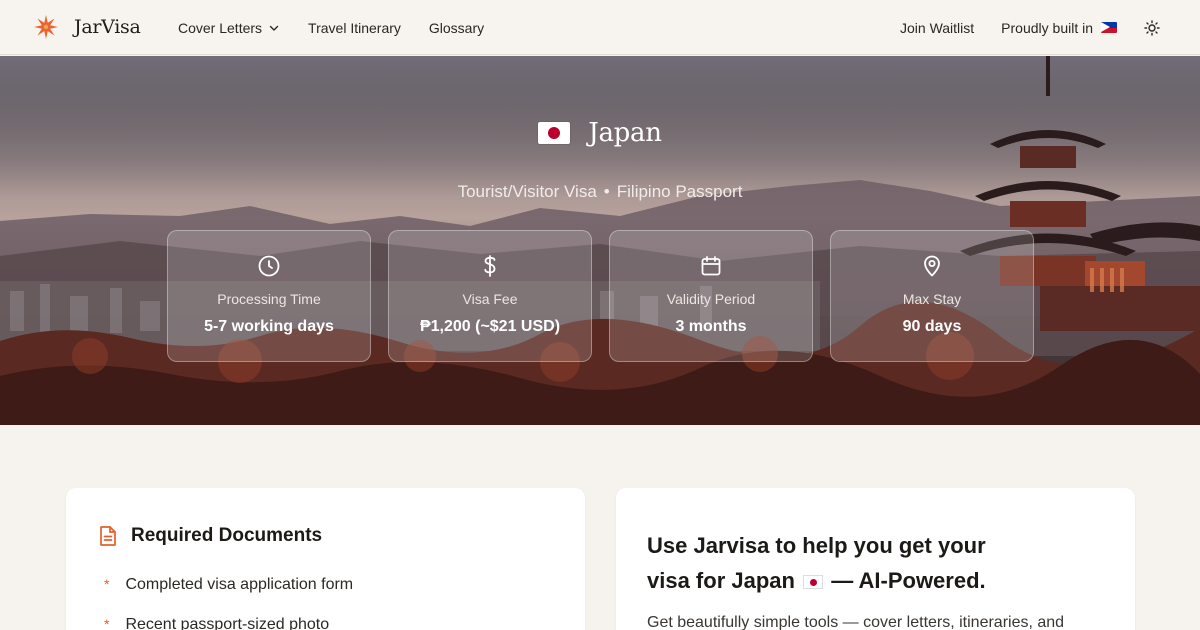 The height and width of the screenshot is (630, 1200). I want to click on visa-subtitle: Tourist/Visitor Visa • Filipino Passport, so click(600, 192).